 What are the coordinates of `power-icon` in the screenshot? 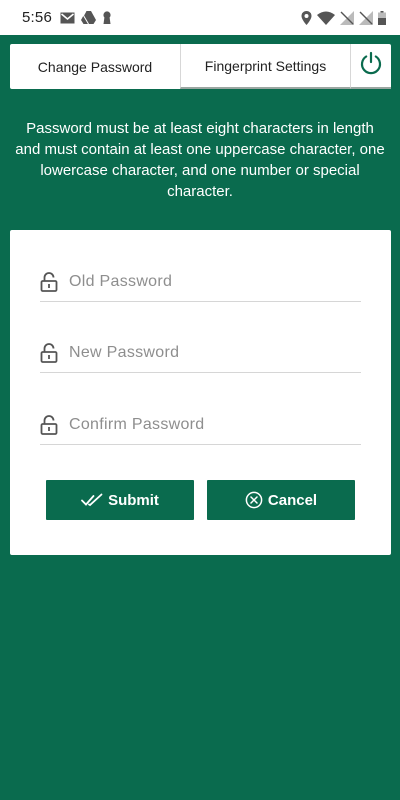 It's located at (371, 65).